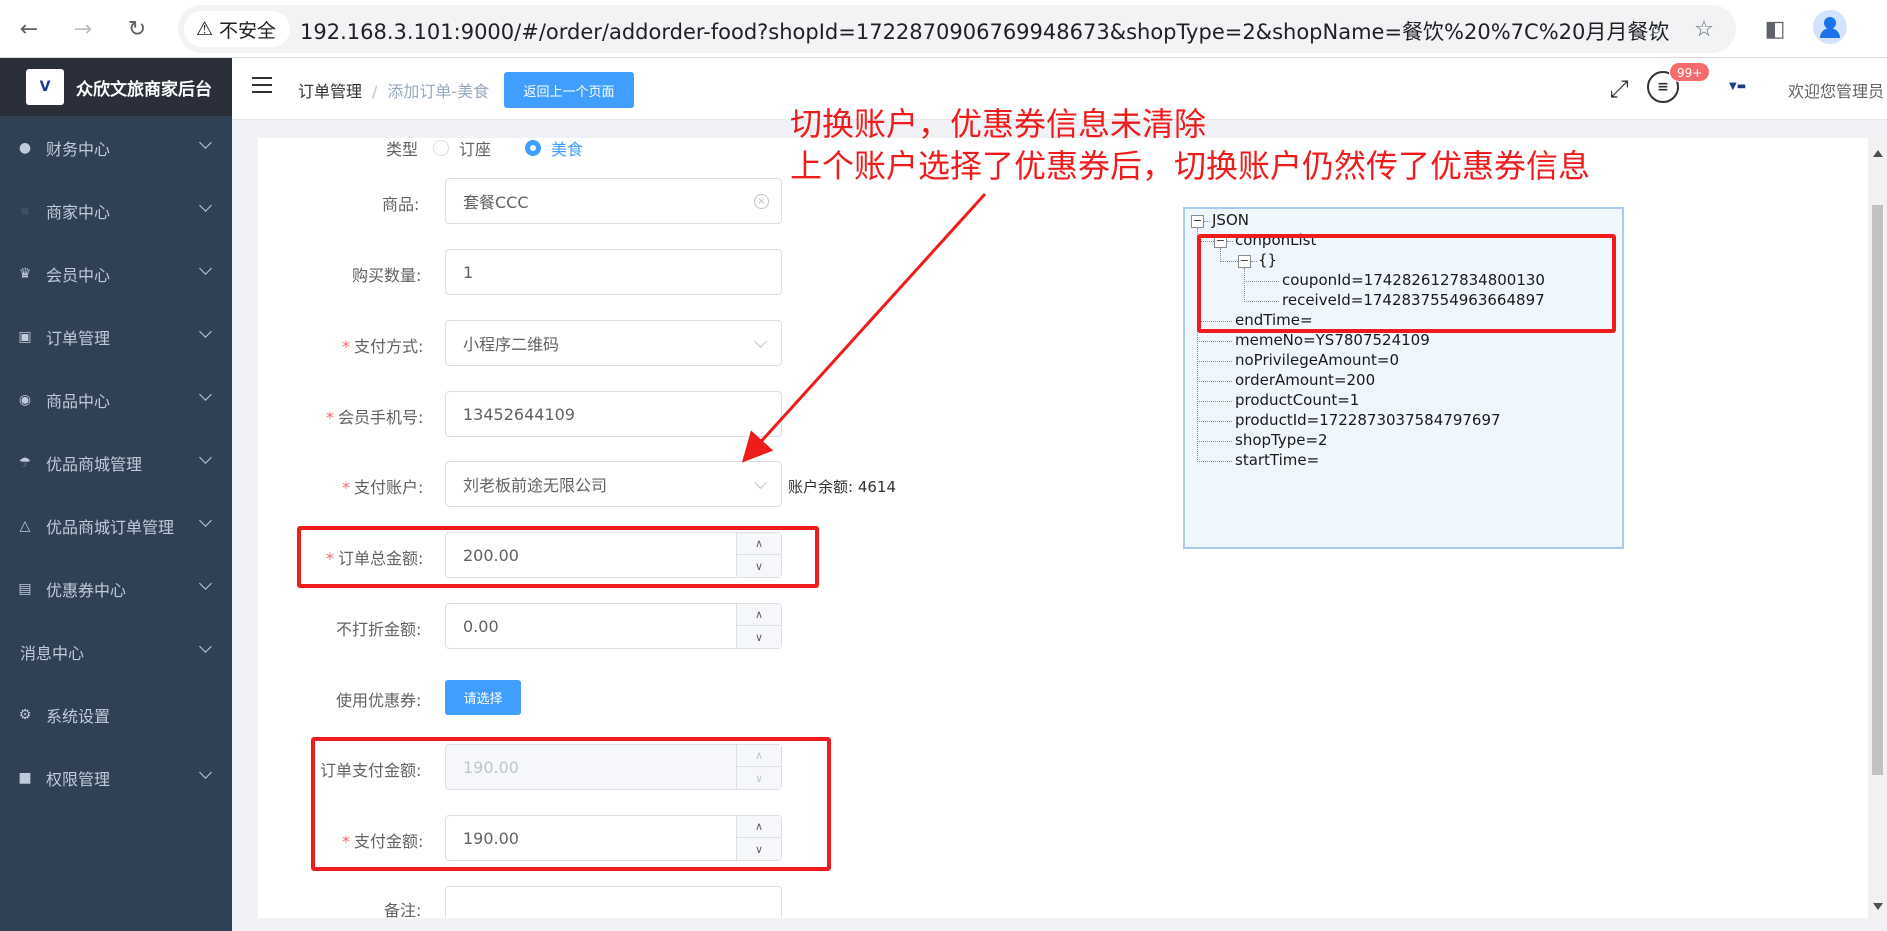 The image size is (1887, 931). What do you see at coordinates (511, 344) in the screenshot?
I see `payment-method-value: 小程序二维码` at bounding box center [511, 344].